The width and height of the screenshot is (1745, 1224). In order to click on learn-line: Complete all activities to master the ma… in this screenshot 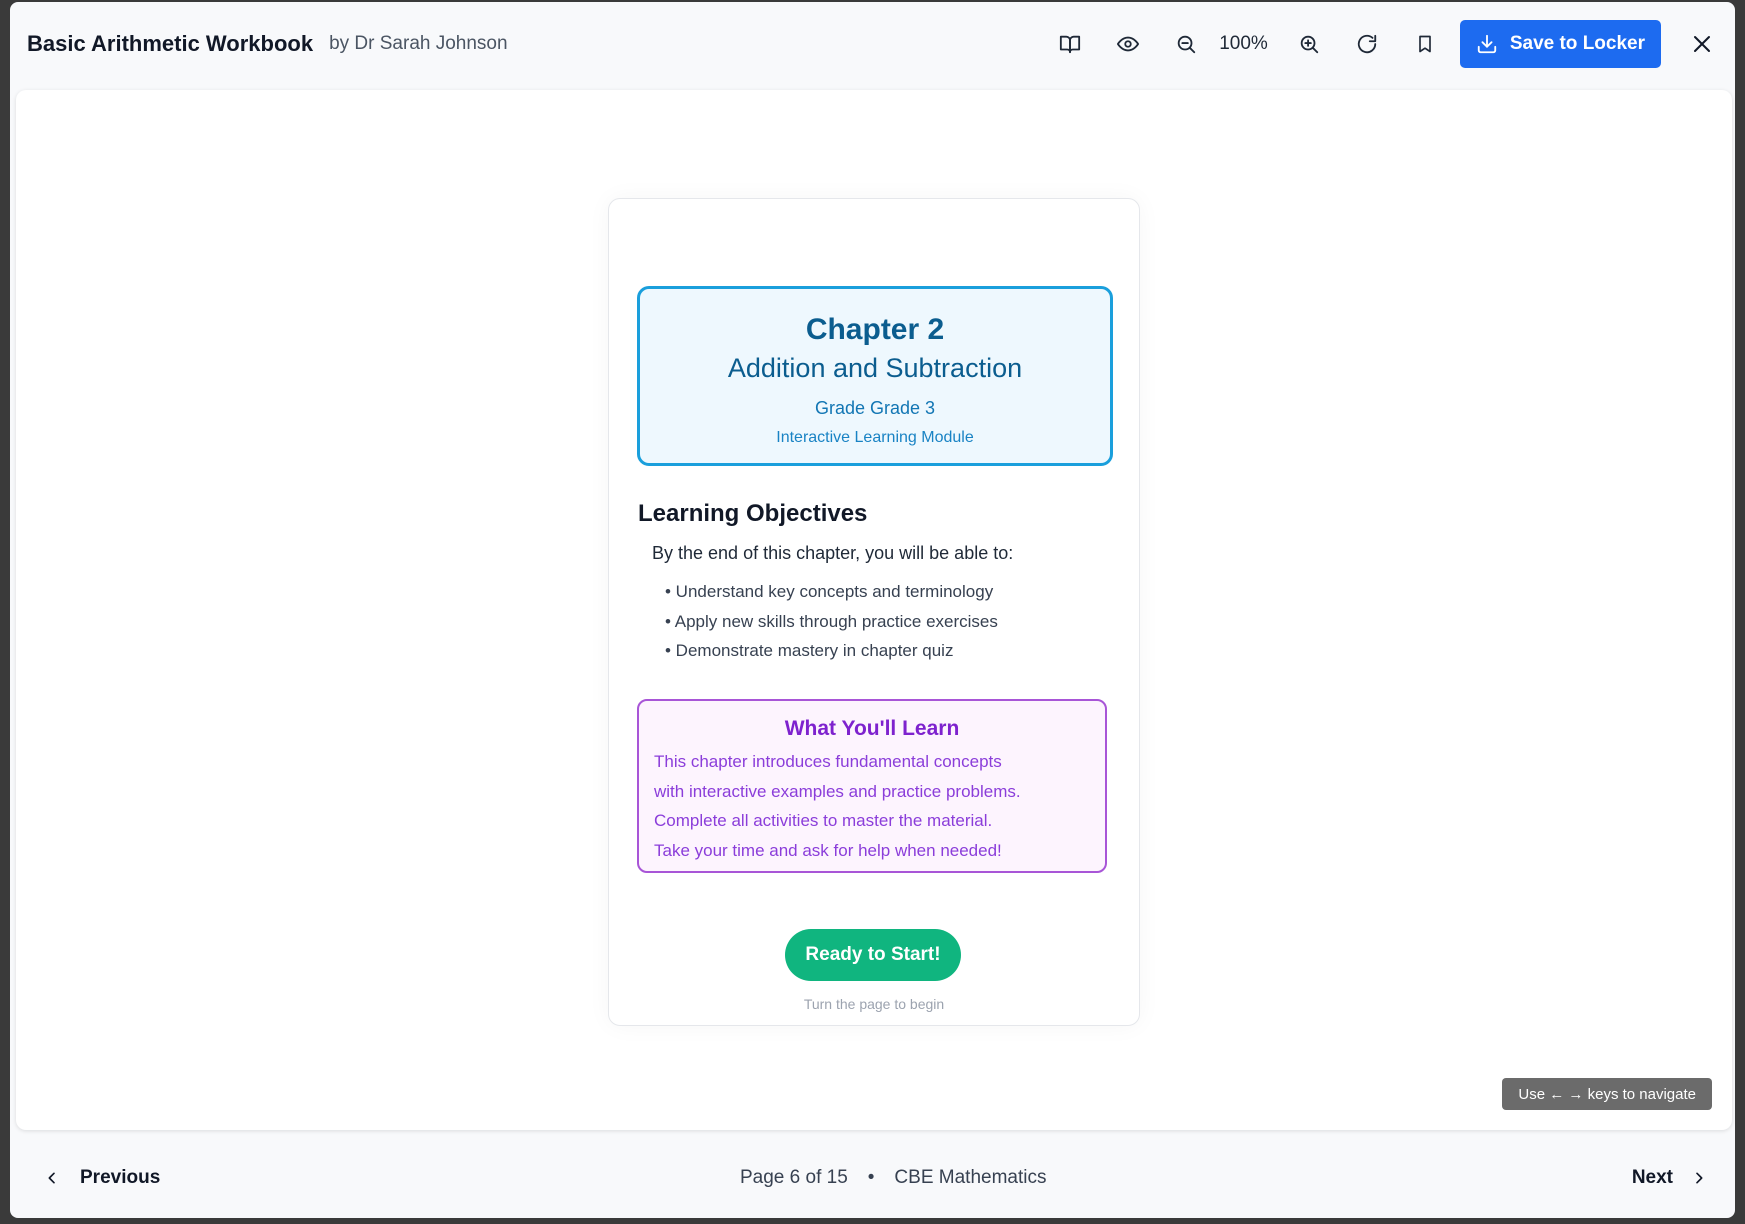, I will do `click(823, 820)`.